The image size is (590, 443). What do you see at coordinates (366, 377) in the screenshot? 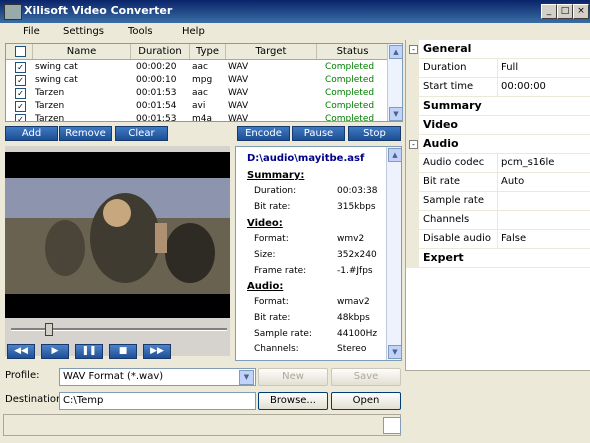
I see `save-profile-button: Save` at bounding box center [366, 377].